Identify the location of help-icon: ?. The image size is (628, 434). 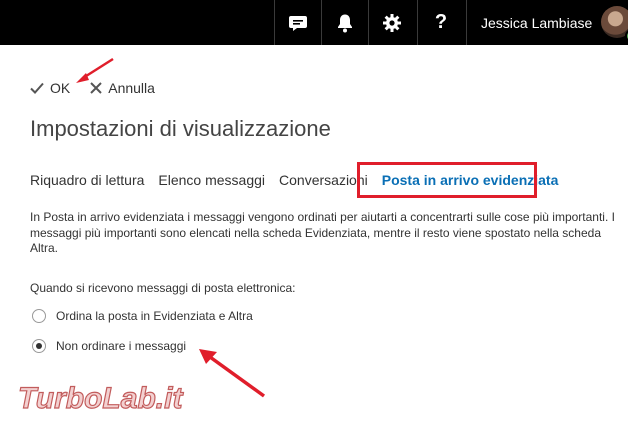
(441, 22).